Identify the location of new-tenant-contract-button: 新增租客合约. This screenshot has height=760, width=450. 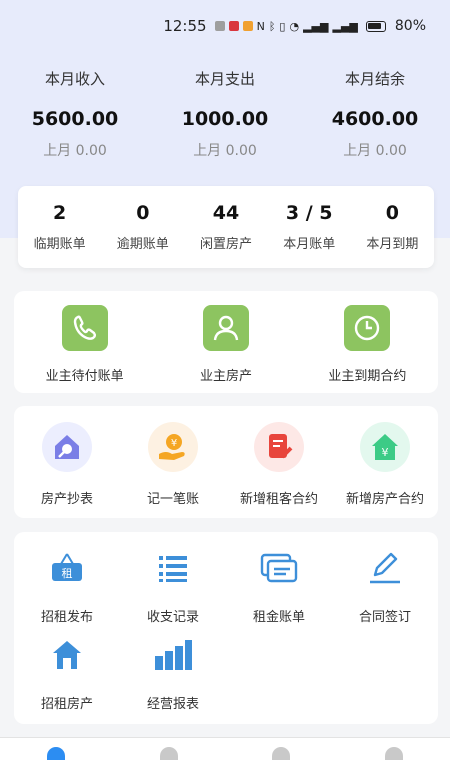
(279, 462).